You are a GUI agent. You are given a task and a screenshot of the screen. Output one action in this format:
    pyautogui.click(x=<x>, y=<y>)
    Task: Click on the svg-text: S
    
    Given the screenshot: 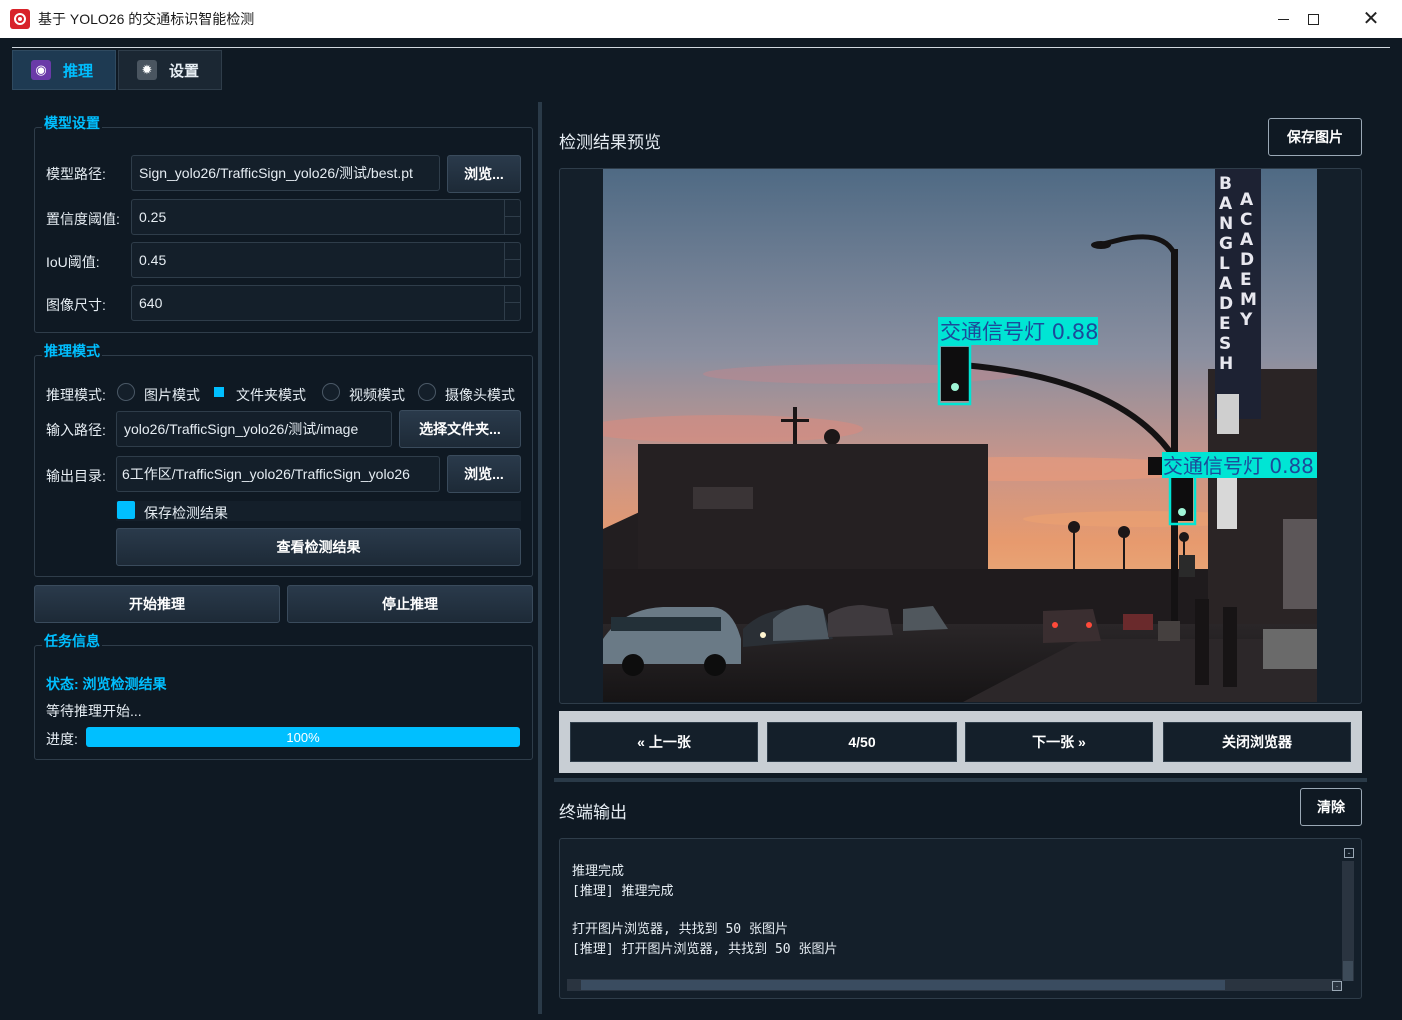 What is the action you would take?
    pyautogui.click(x=1225, y=344)
    